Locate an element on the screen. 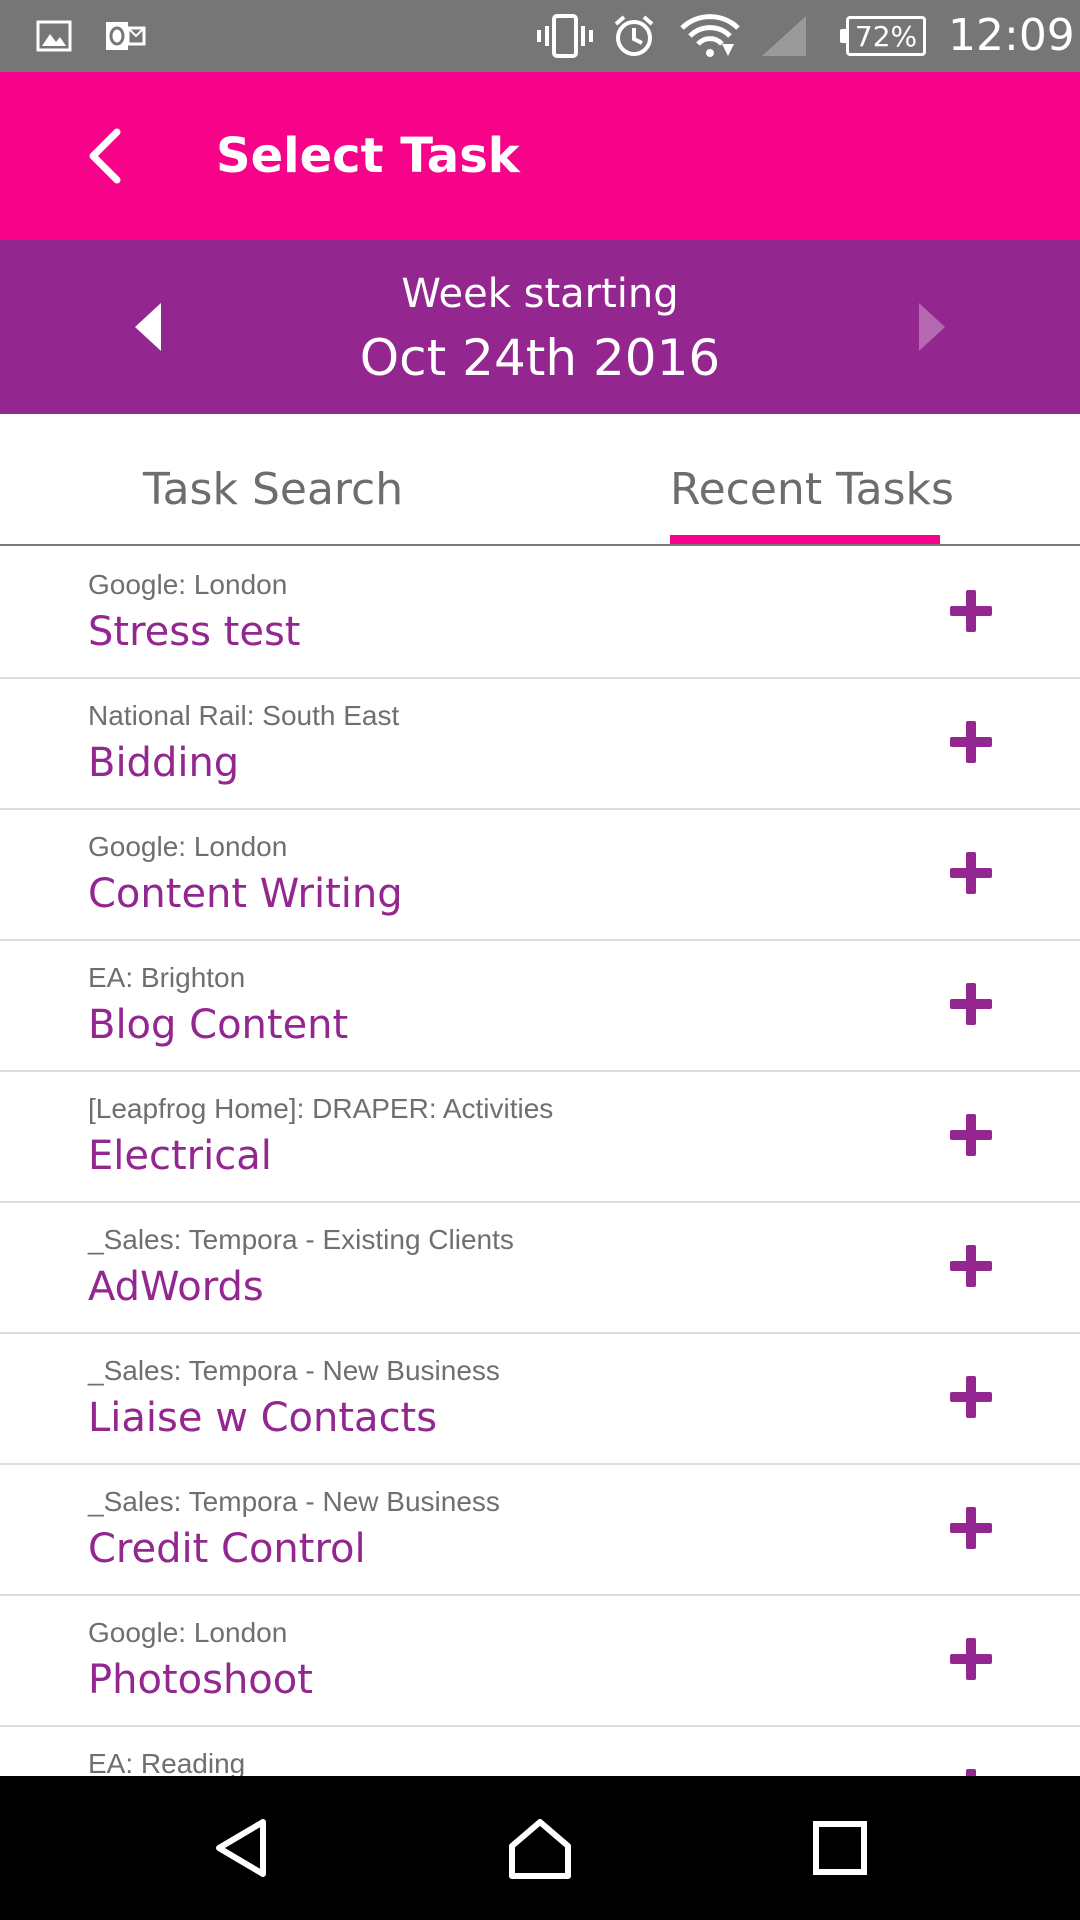 The image size is (1080, 1920). task-name: Liaise w Contacts is located at coordinates (263, 1418).